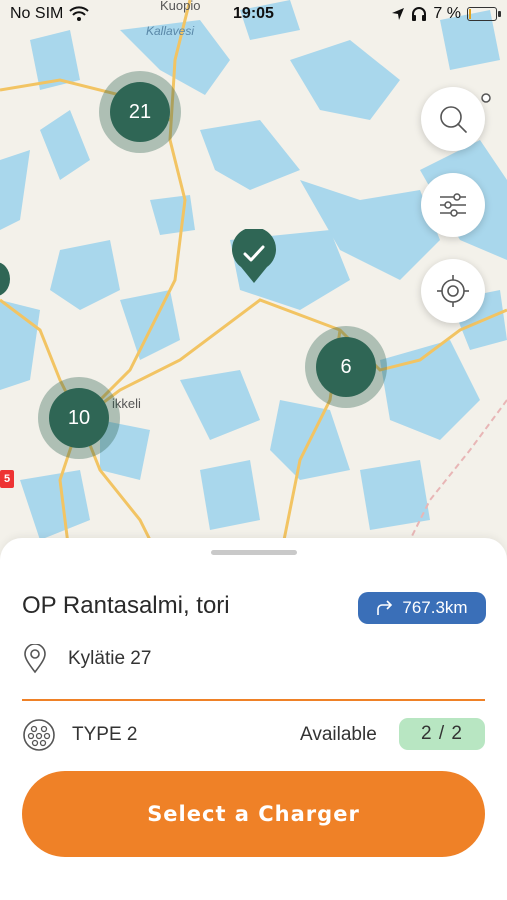  I want to click on cluster-marker: 10, so click(79, 418).